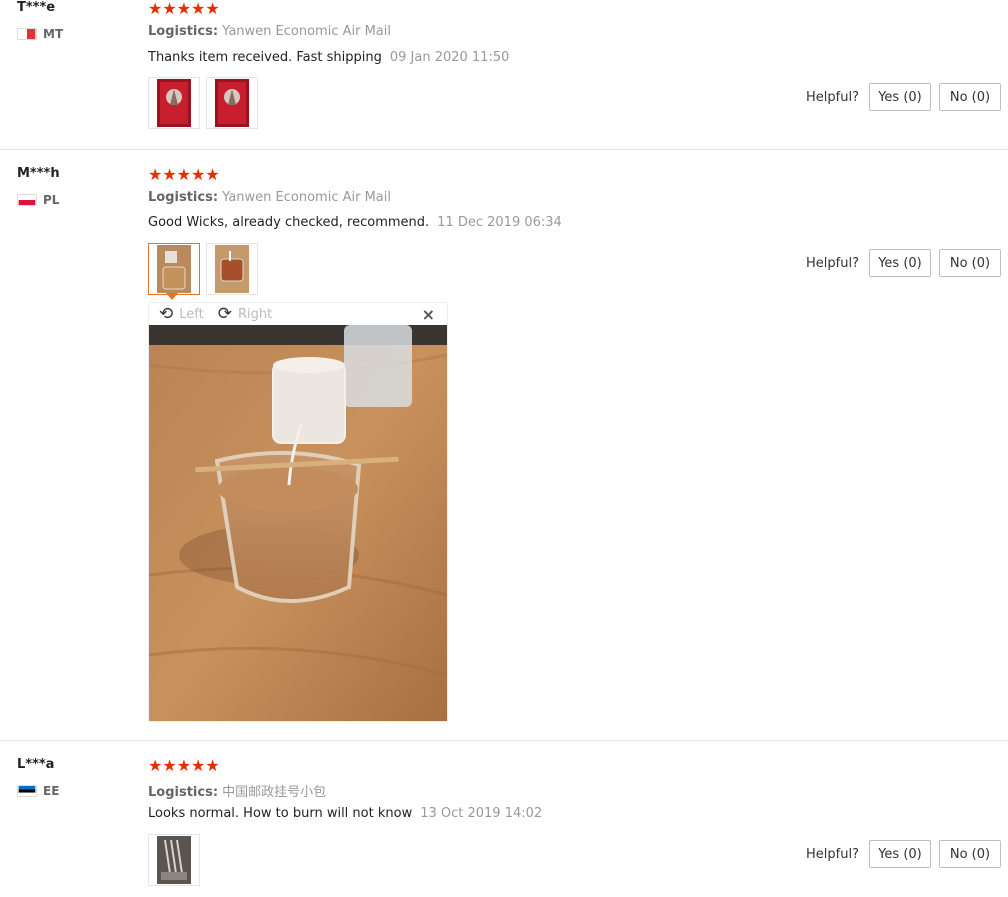 The width and height of the screenshot is (1008, 897). Describe the element at coordinates (499, 222) in the screenshot. I see `review-date: 11 Dec 2019 06:34` at that location.